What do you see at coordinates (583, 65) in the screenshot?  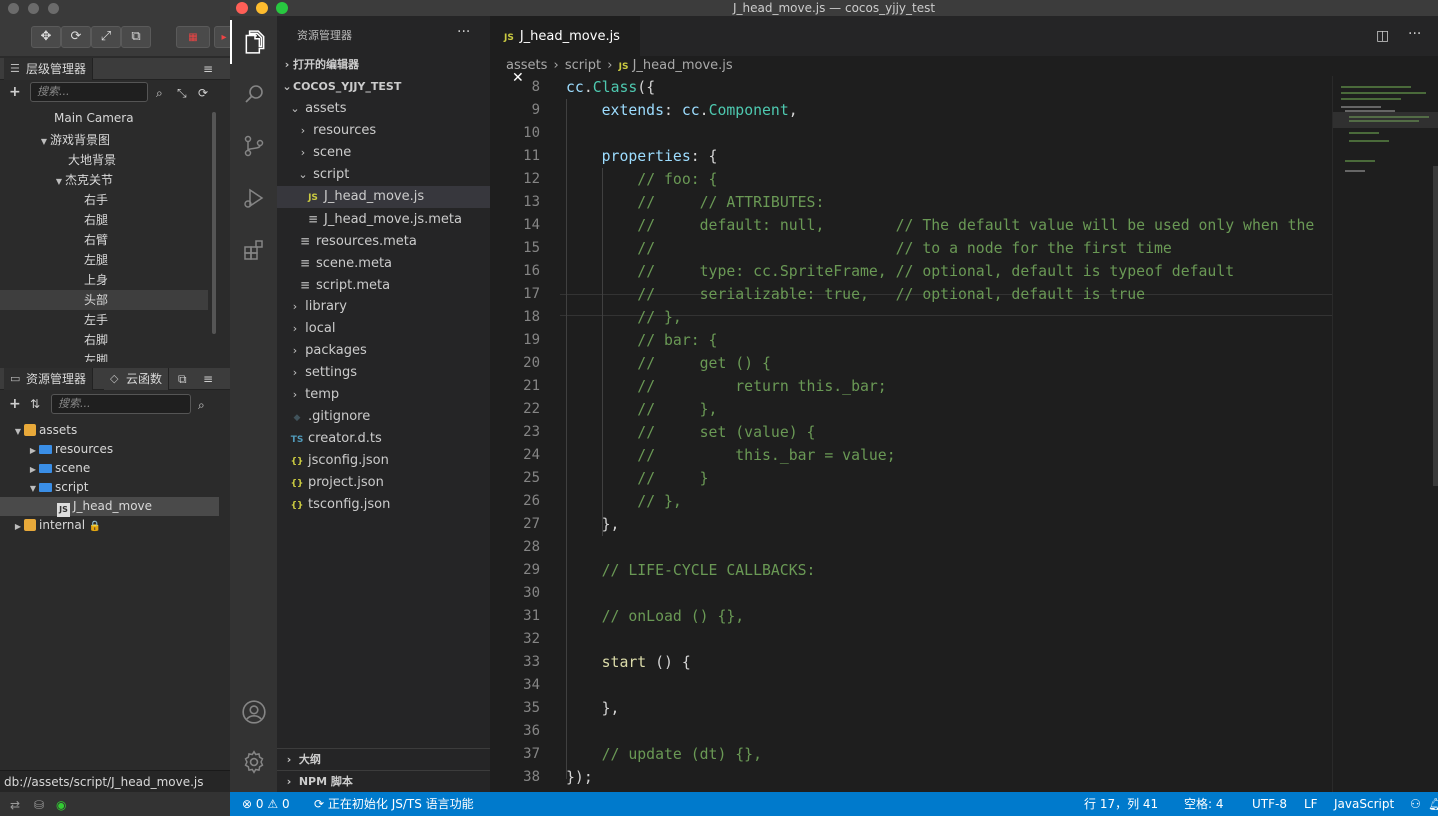 I see `breadcrumb-script: script` at bounding box center [583, 65].